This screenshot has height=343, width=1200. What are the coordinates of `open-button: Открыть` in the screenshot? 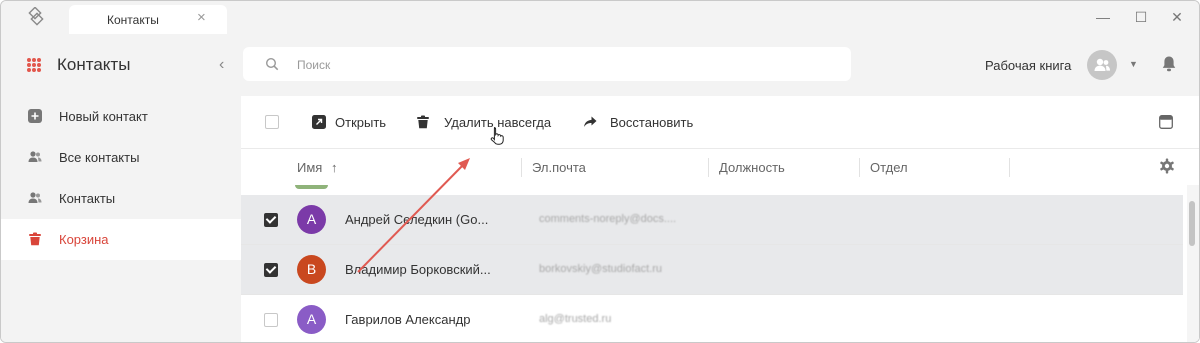 It's located at (352, 123).